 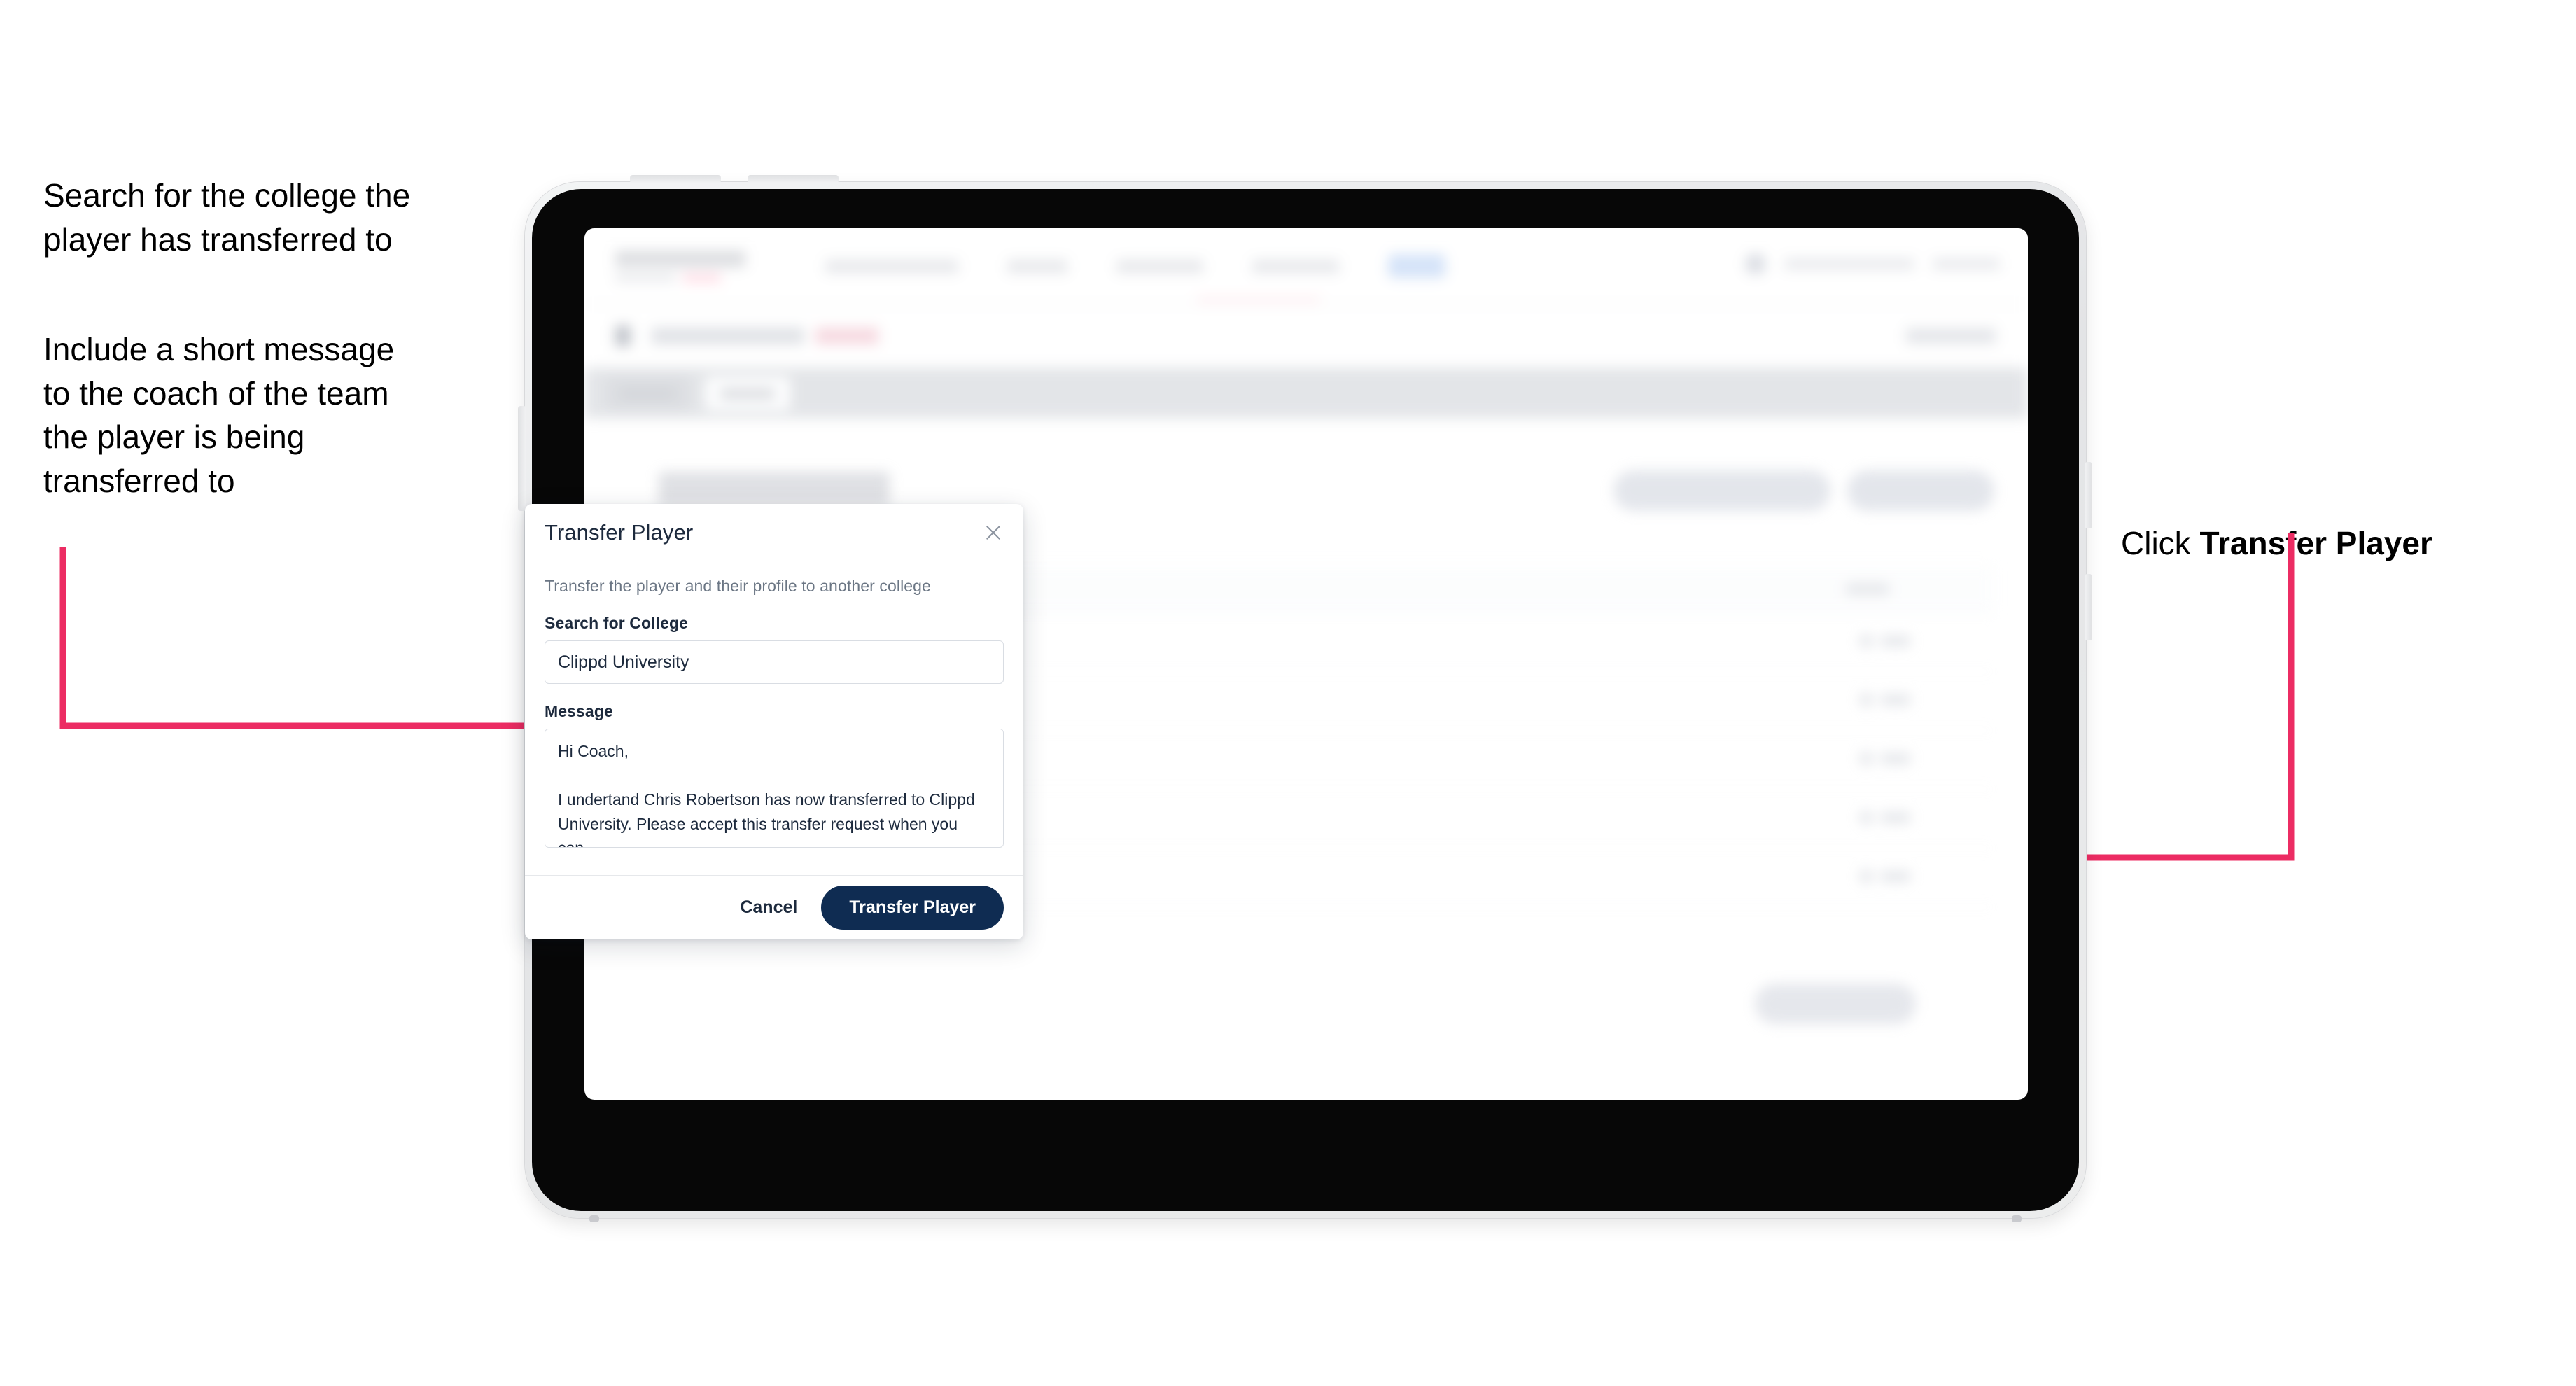 What do you see at coordinates (1849, 264) in the screenshot?
I see `account-email` at bounding box center [1849, 264].